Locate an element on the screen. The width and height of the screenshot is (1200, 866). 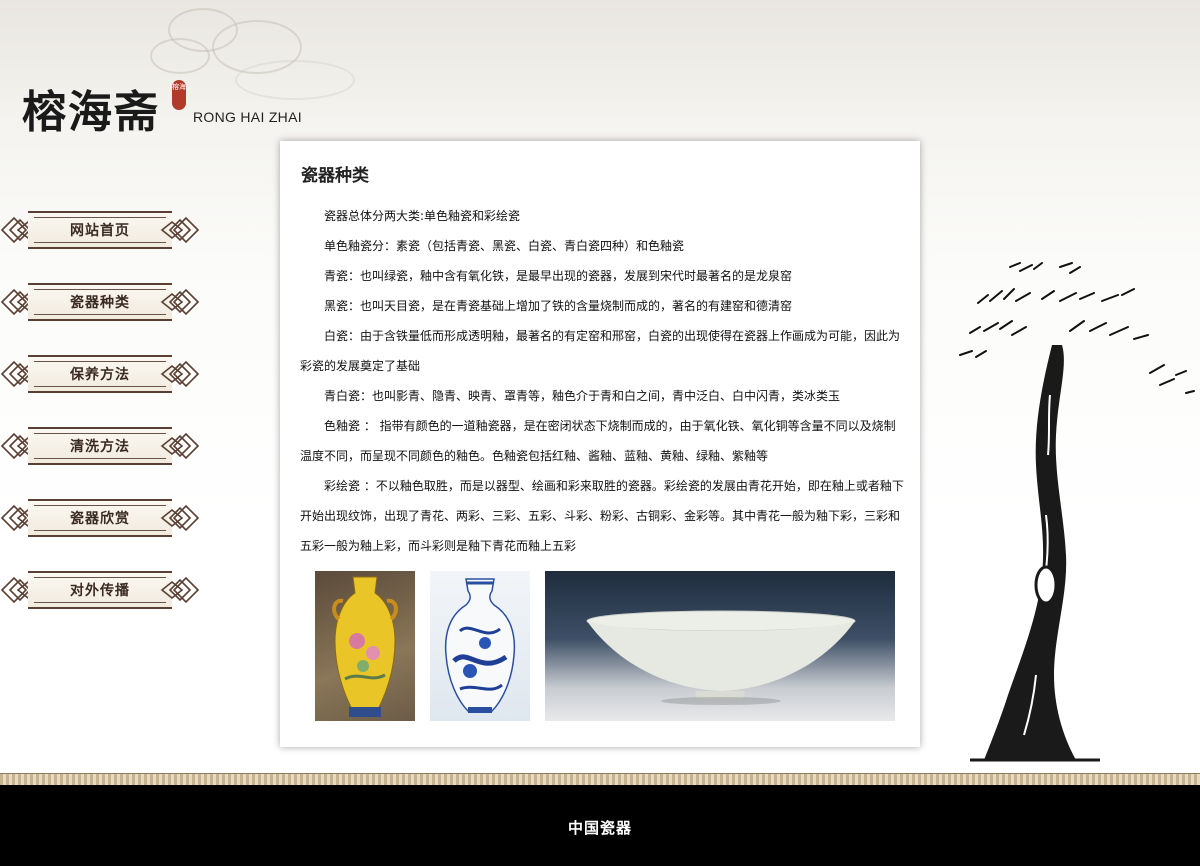
blue-white-vase-photo is located at coordinates (480, 646).